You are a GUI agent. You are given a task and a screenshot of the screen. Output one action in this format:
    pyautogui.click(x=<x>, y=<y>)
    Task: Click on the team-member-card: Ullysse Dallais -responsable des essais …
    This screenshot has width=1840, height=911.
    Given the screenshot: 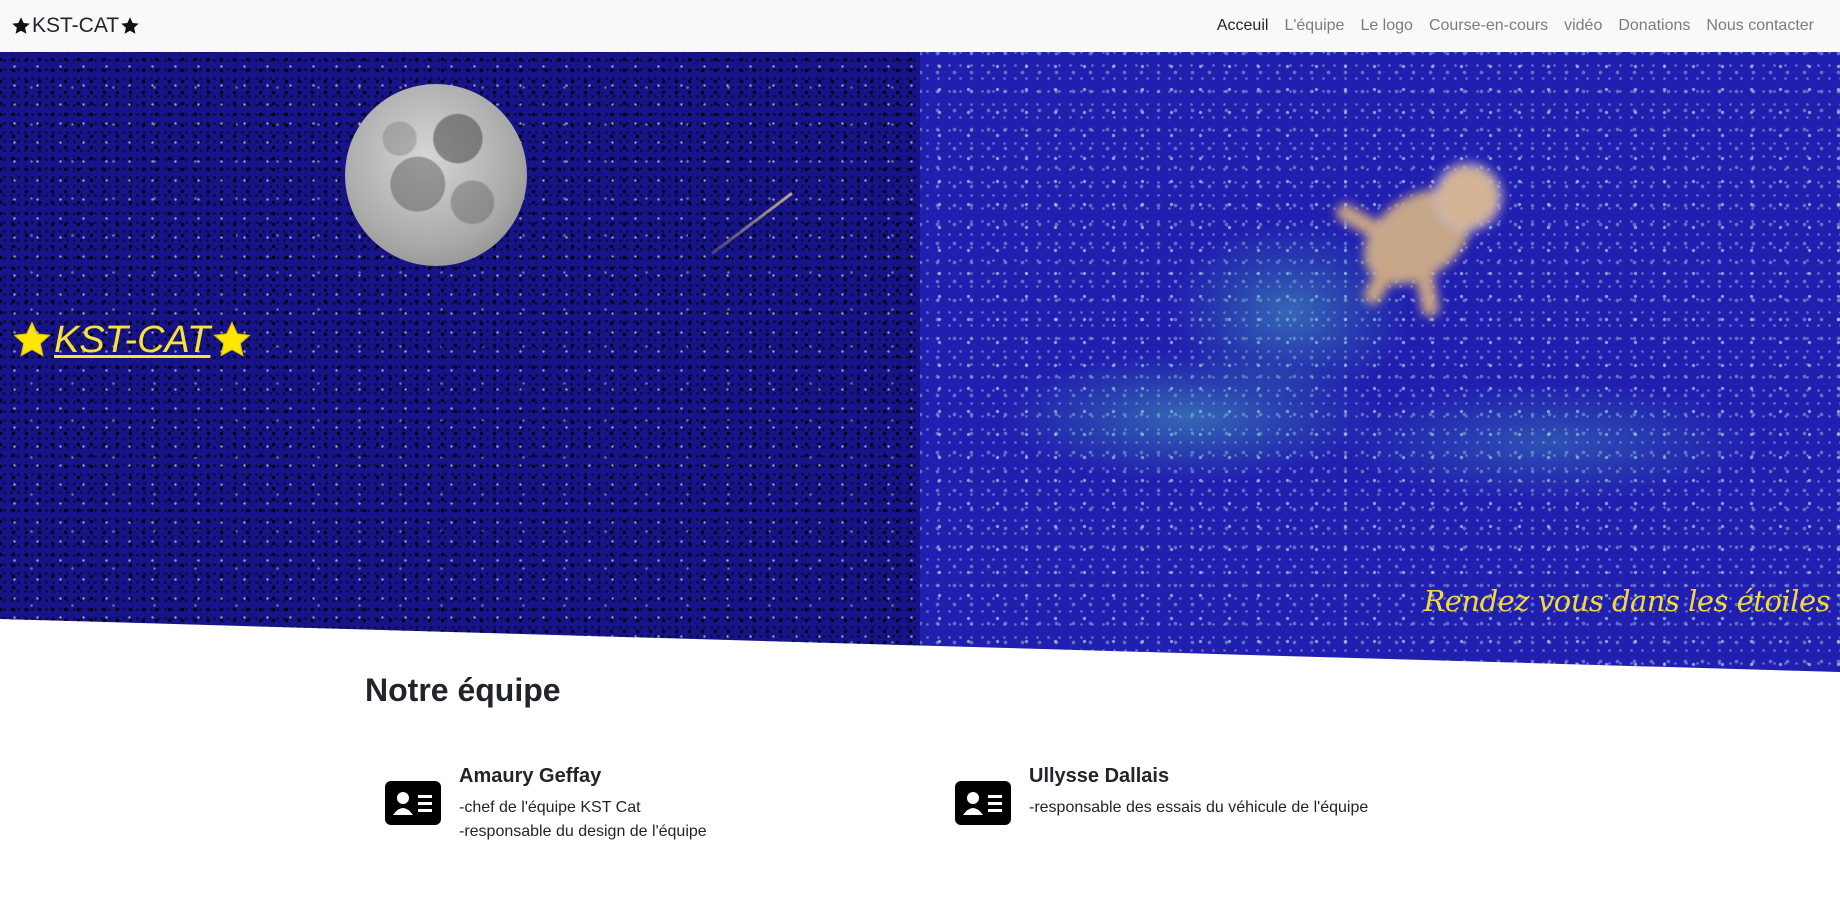 What is the action you would take?
    pyautogui.click(x=1161, y=795)
    